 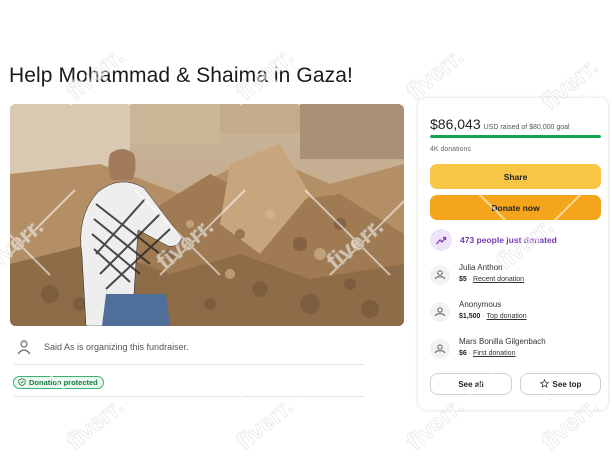 I want to click on donations-count: 4K donations, so click(x=450, y=149).